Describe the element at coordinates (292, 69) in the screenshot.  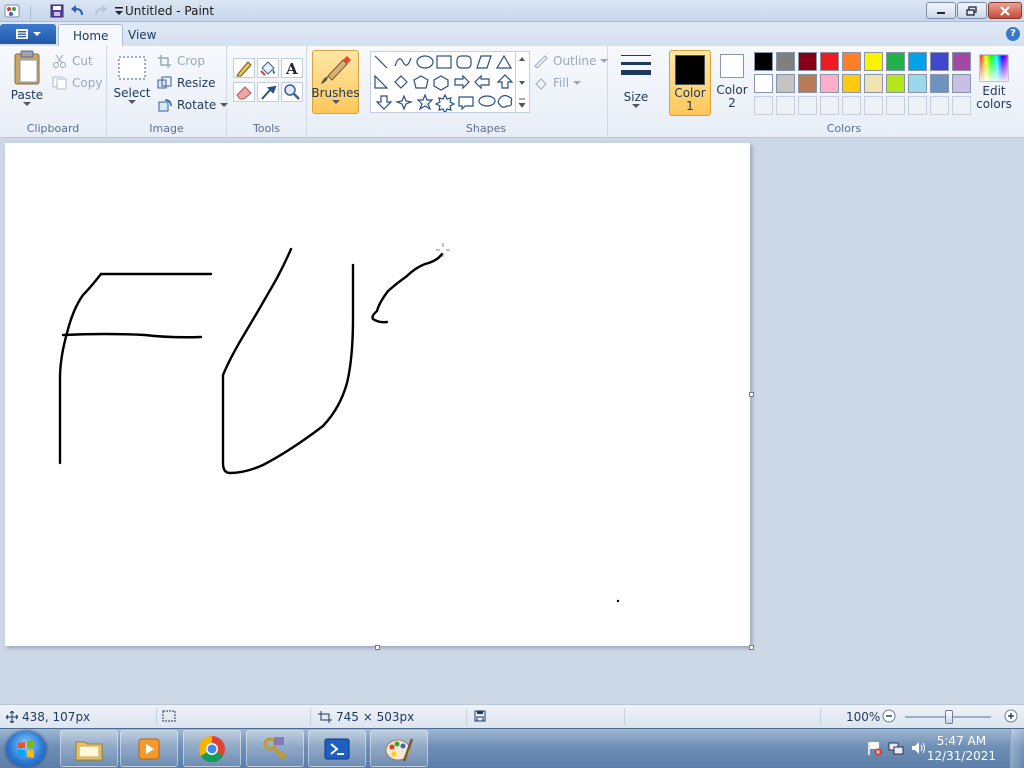
I see `text-tool-icon: A` at that location.